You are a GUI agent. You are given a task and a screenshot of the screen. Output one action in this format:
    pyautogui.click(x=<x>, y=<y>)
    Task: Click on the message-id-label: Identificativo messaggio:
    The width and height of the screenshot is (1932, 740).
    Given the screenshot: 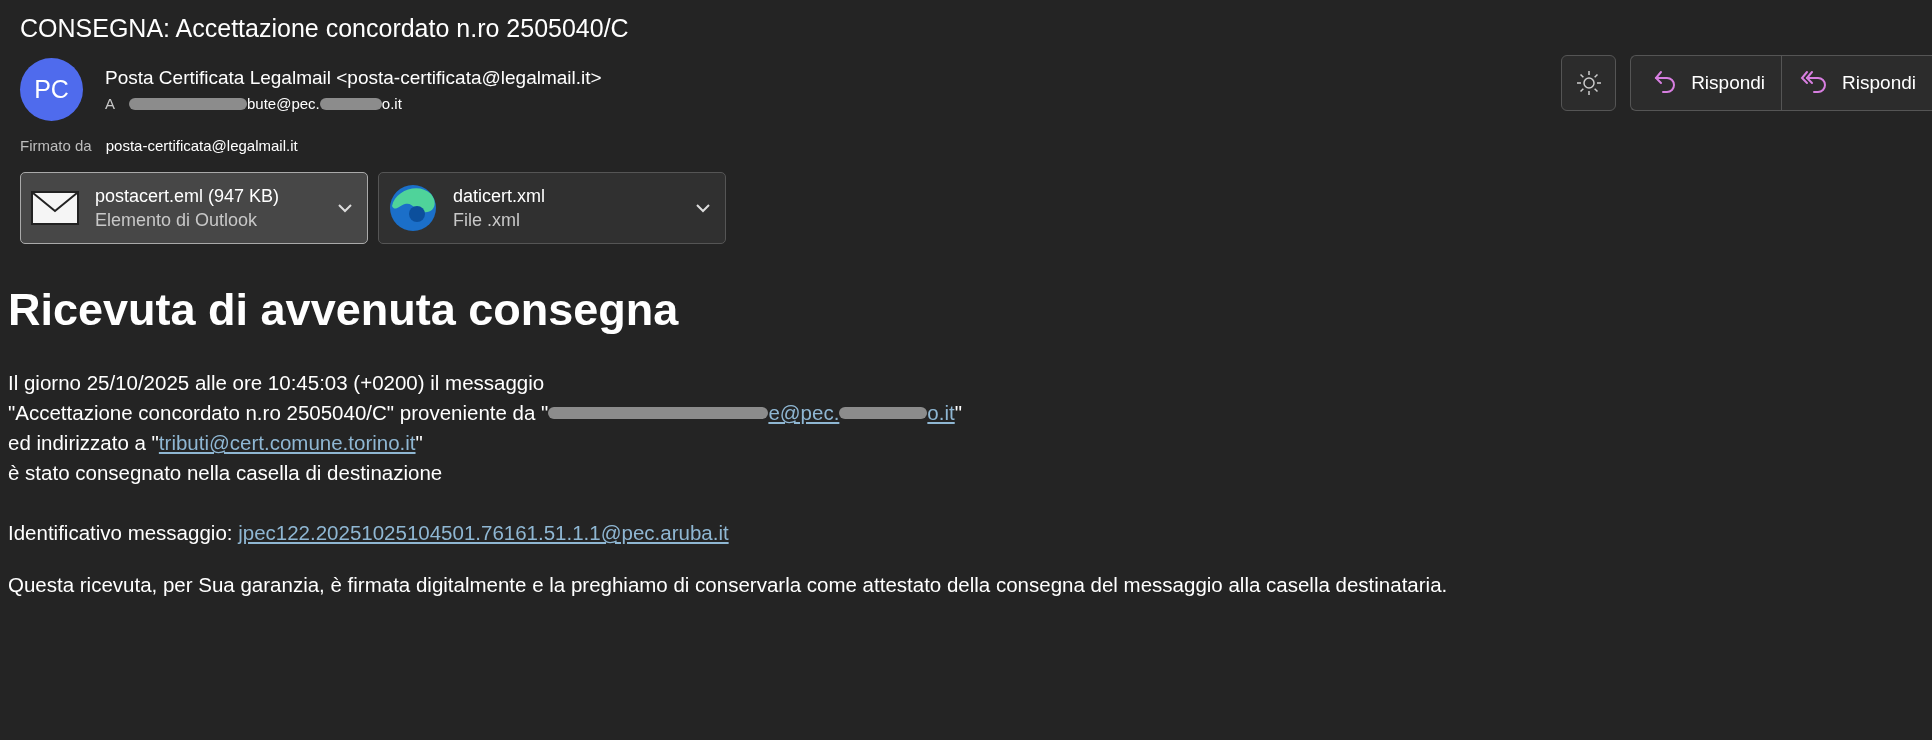 What is the action you would take?
    pyautogui.click(x=121, y=533)
    